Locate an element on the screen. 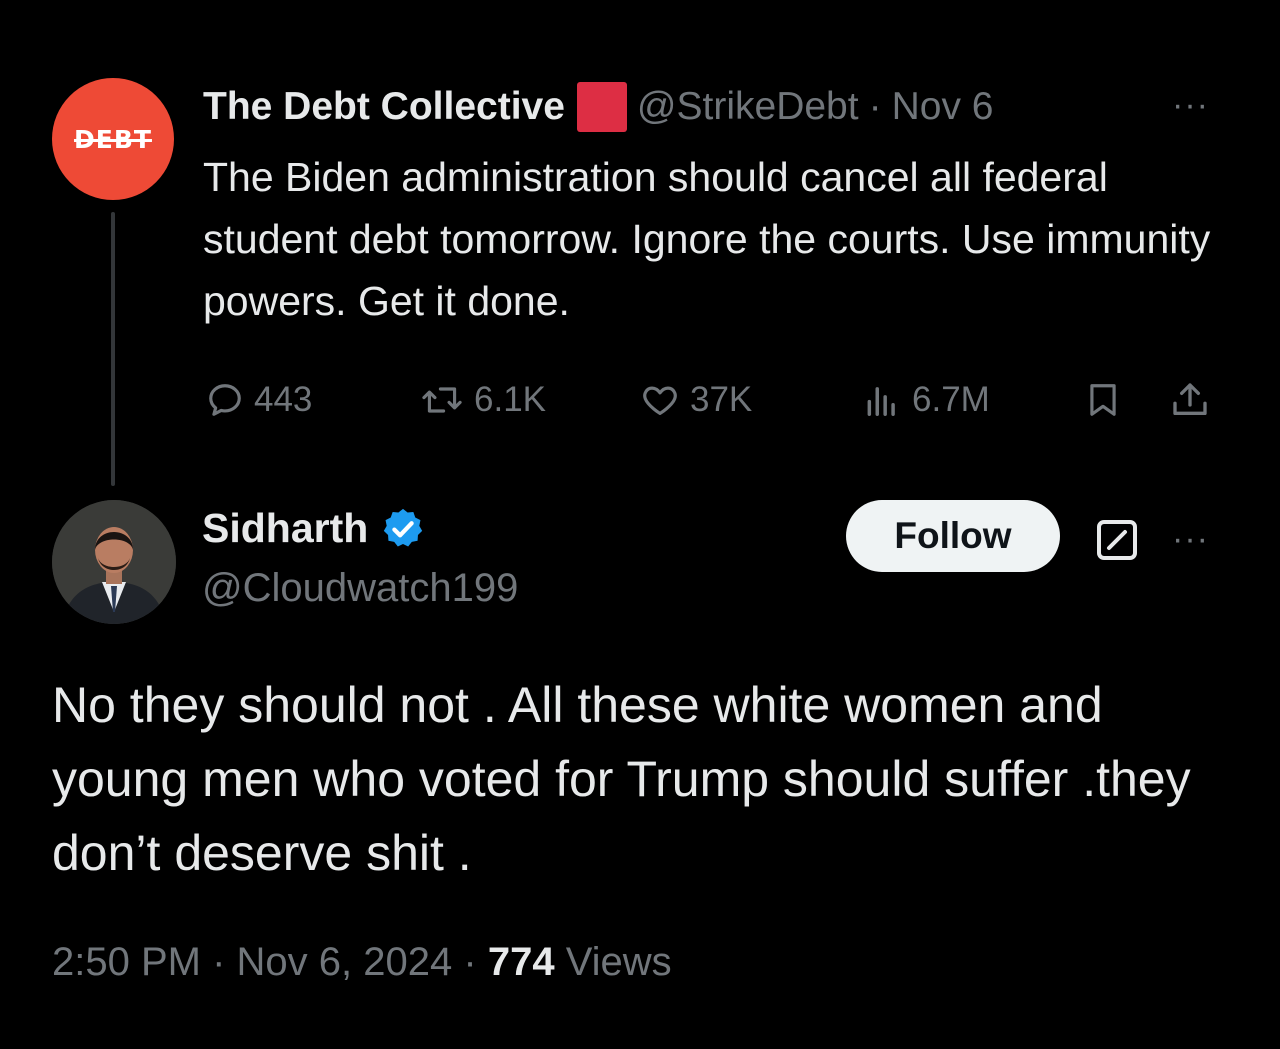  parent-tweet-actions: 443 6.1K 37K 6.7M is located at coordinates (715, 400).